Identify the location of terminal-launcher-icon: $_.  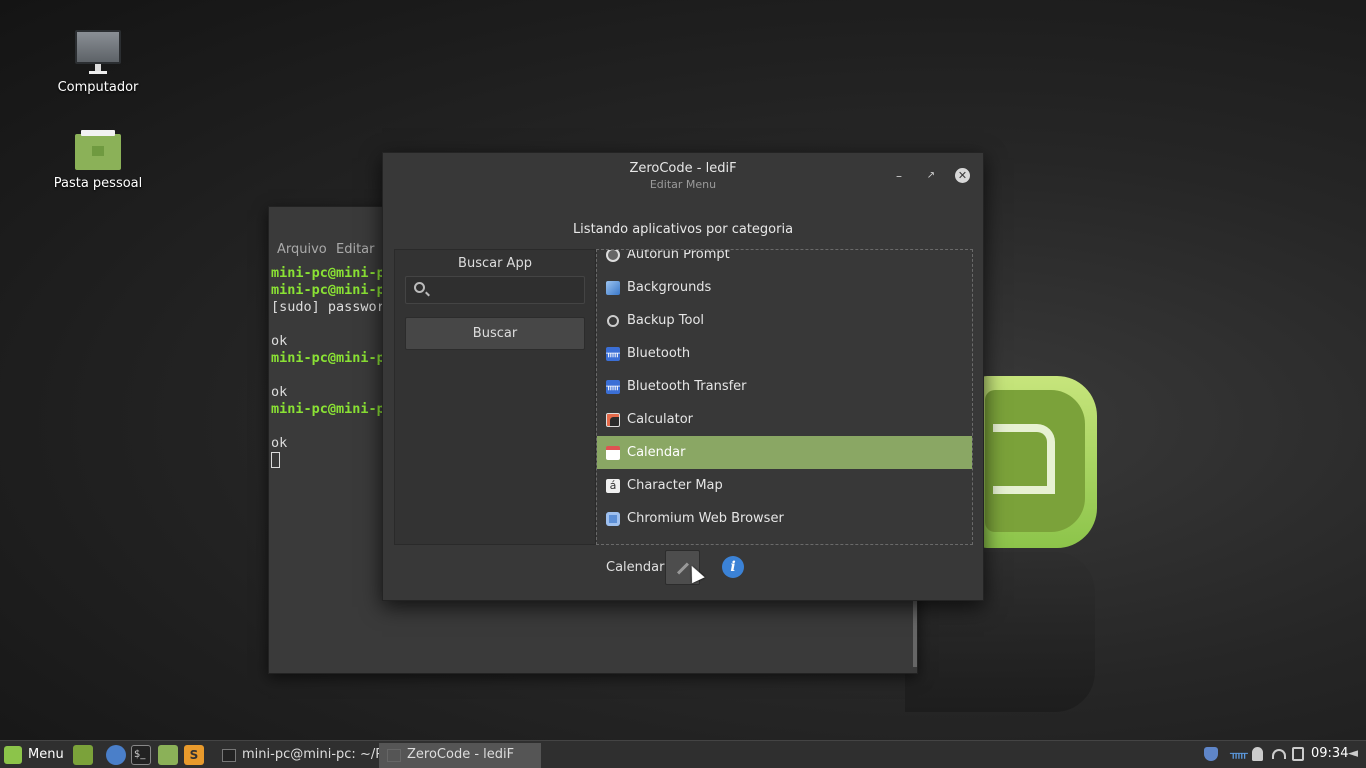
(141, 755).